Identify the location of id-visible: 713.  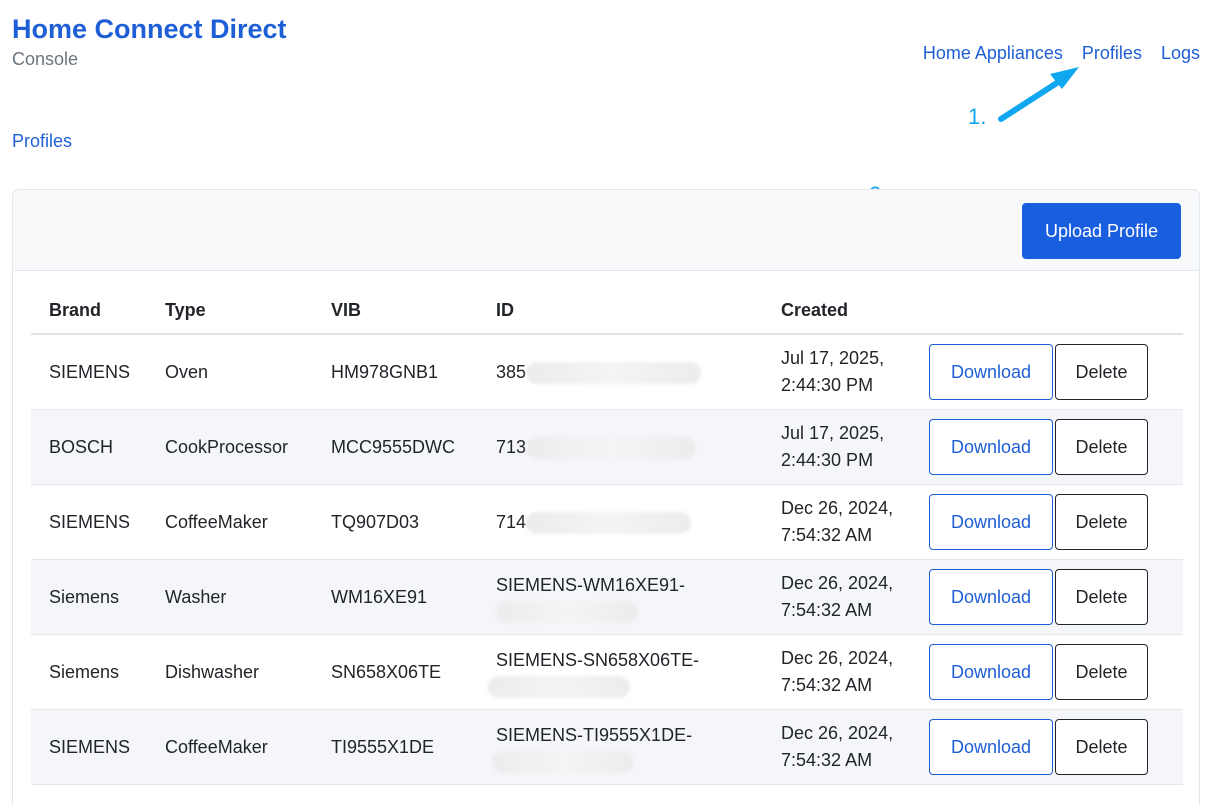
(511, 446).